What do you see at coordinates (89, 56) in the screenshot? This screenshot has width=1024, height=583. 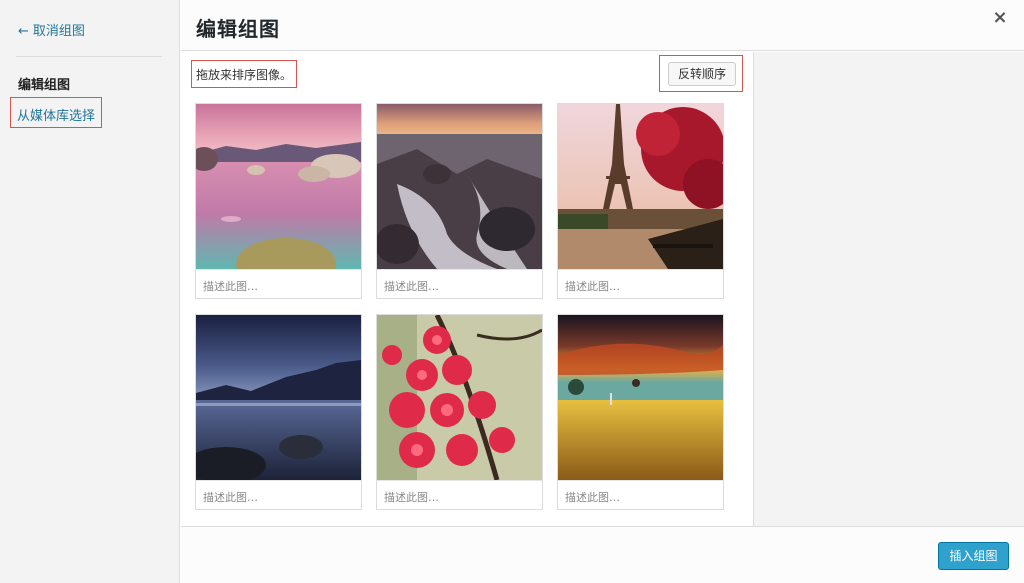 I see `menu-separator` at bounding box center [89, 56].